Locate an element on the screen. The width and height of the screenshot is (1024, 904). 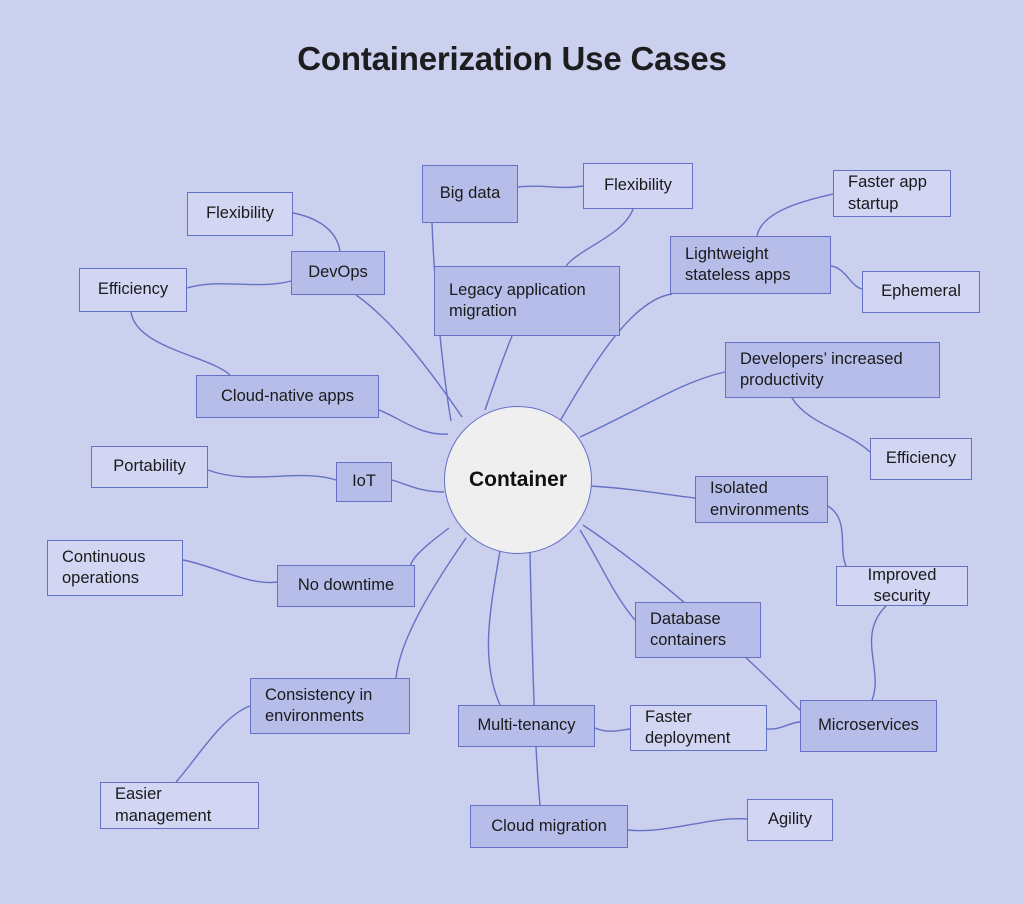
center-node-label: Container is located at coordinates (517, 479).